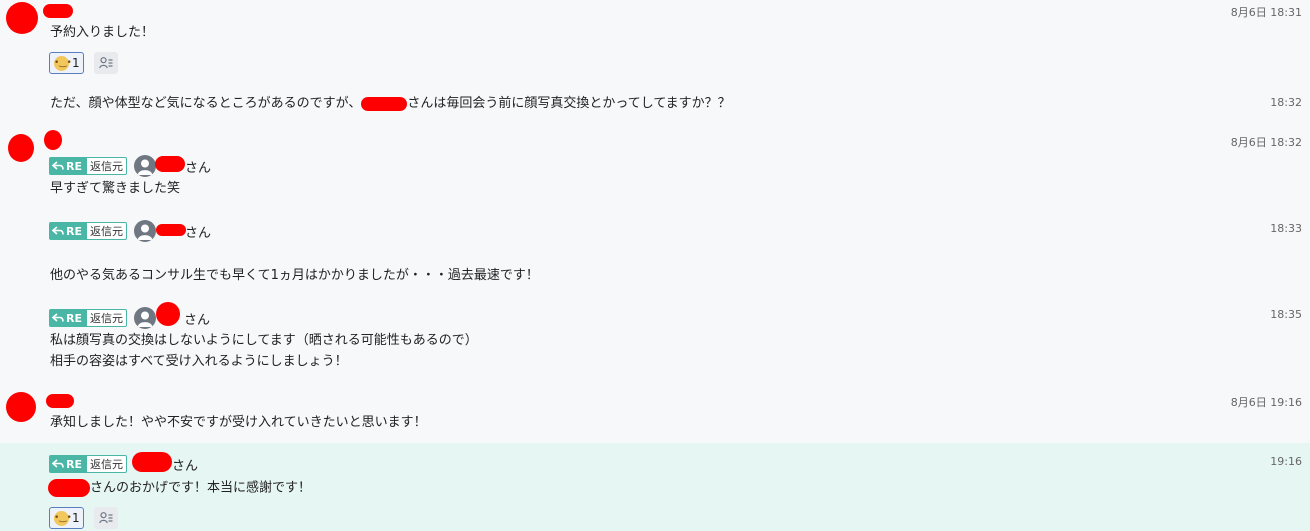 The image size is (1310, 531). Describe the element at coordinates (201, 488) in the screenshot. I see `message-text-after: さんのおかげです！本当に感謝です！` at that location.